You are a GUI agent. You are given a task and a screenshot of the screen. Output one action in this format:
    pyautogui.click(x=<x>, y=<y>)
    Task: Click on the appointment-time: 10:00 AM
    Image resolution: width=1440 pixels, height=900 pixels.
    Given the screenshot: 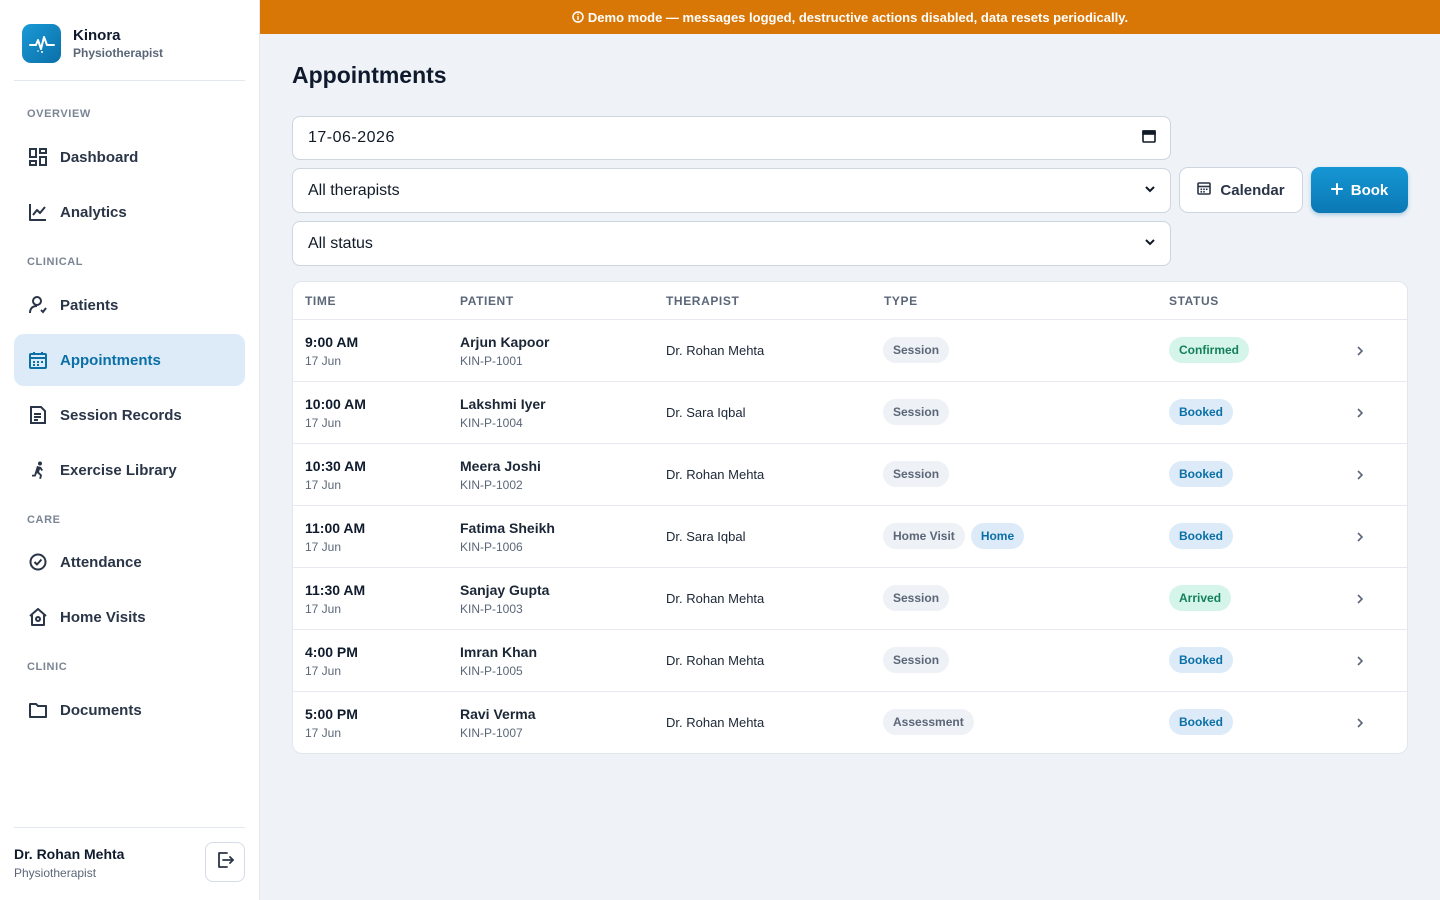 What is the action you would take?
    pyautogui.click(x=335, y=404)
    